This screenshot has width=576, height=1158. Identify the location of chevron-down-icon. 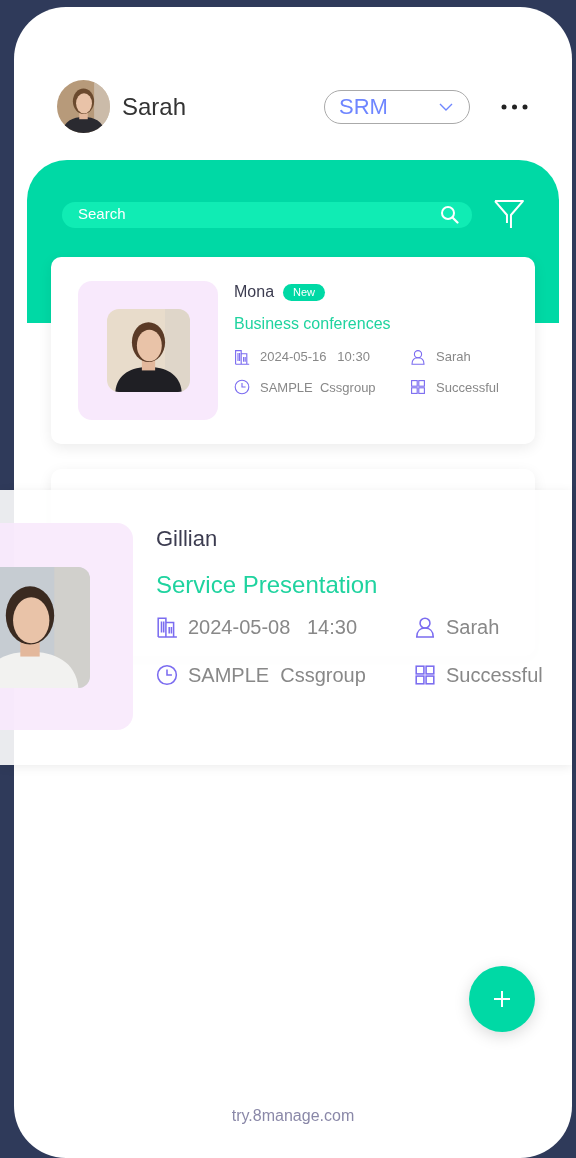
(446, 106).